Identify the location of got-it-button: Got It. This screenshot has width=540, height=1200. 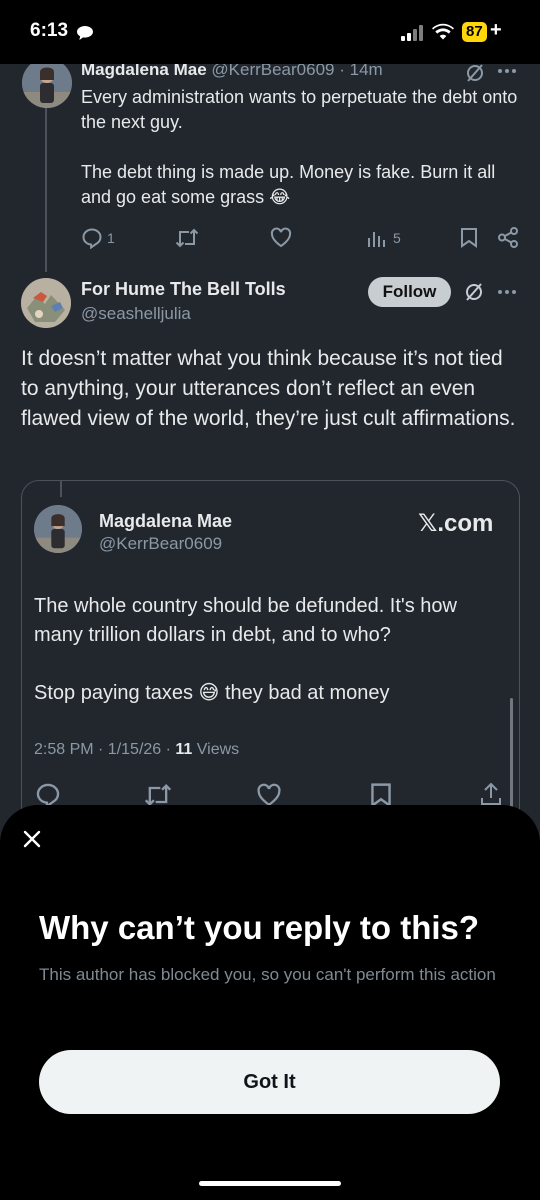
(269, 1082).